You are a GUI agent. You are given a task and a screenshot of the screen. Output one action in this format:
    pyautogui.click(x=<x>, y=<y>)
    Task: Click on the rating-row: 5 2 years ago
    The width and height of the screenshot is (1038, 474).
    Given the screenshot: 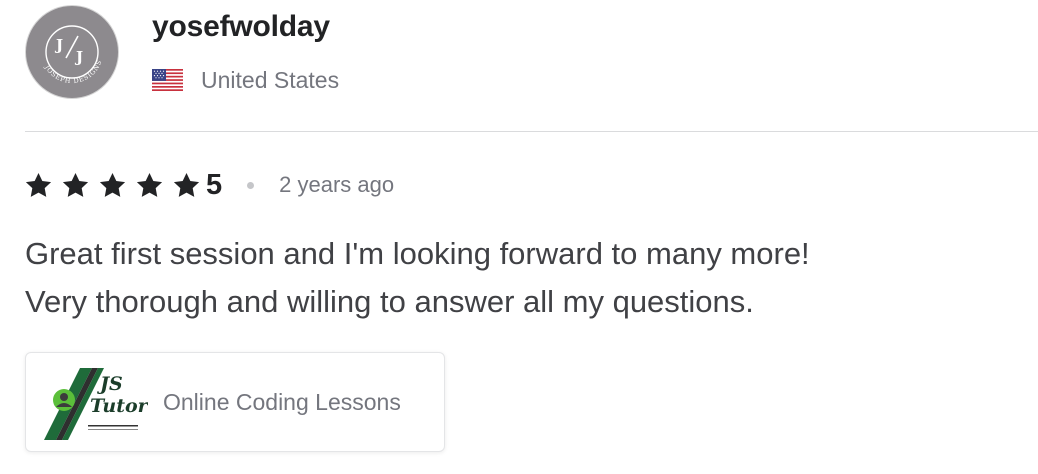 What is the action you would take?
    pyautogui.click(x=209, y=185)
    